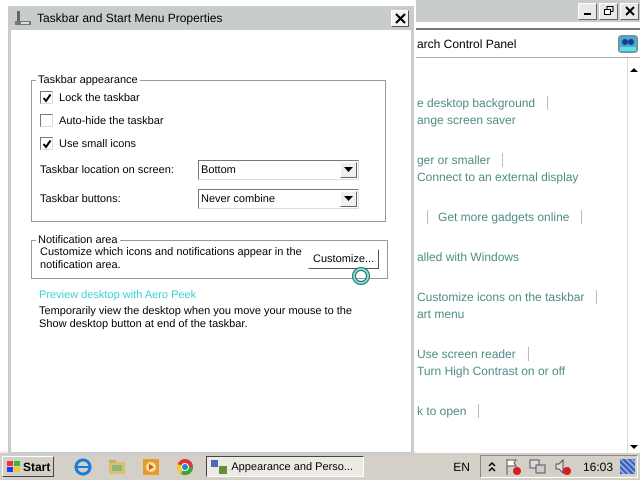 Image resolution: width=640 pixels, height=480 pixels. What do you see at coordinates (563, 467) in the screenshot?
I see `speaker-muted-icon` at bounding box center [563, 467].